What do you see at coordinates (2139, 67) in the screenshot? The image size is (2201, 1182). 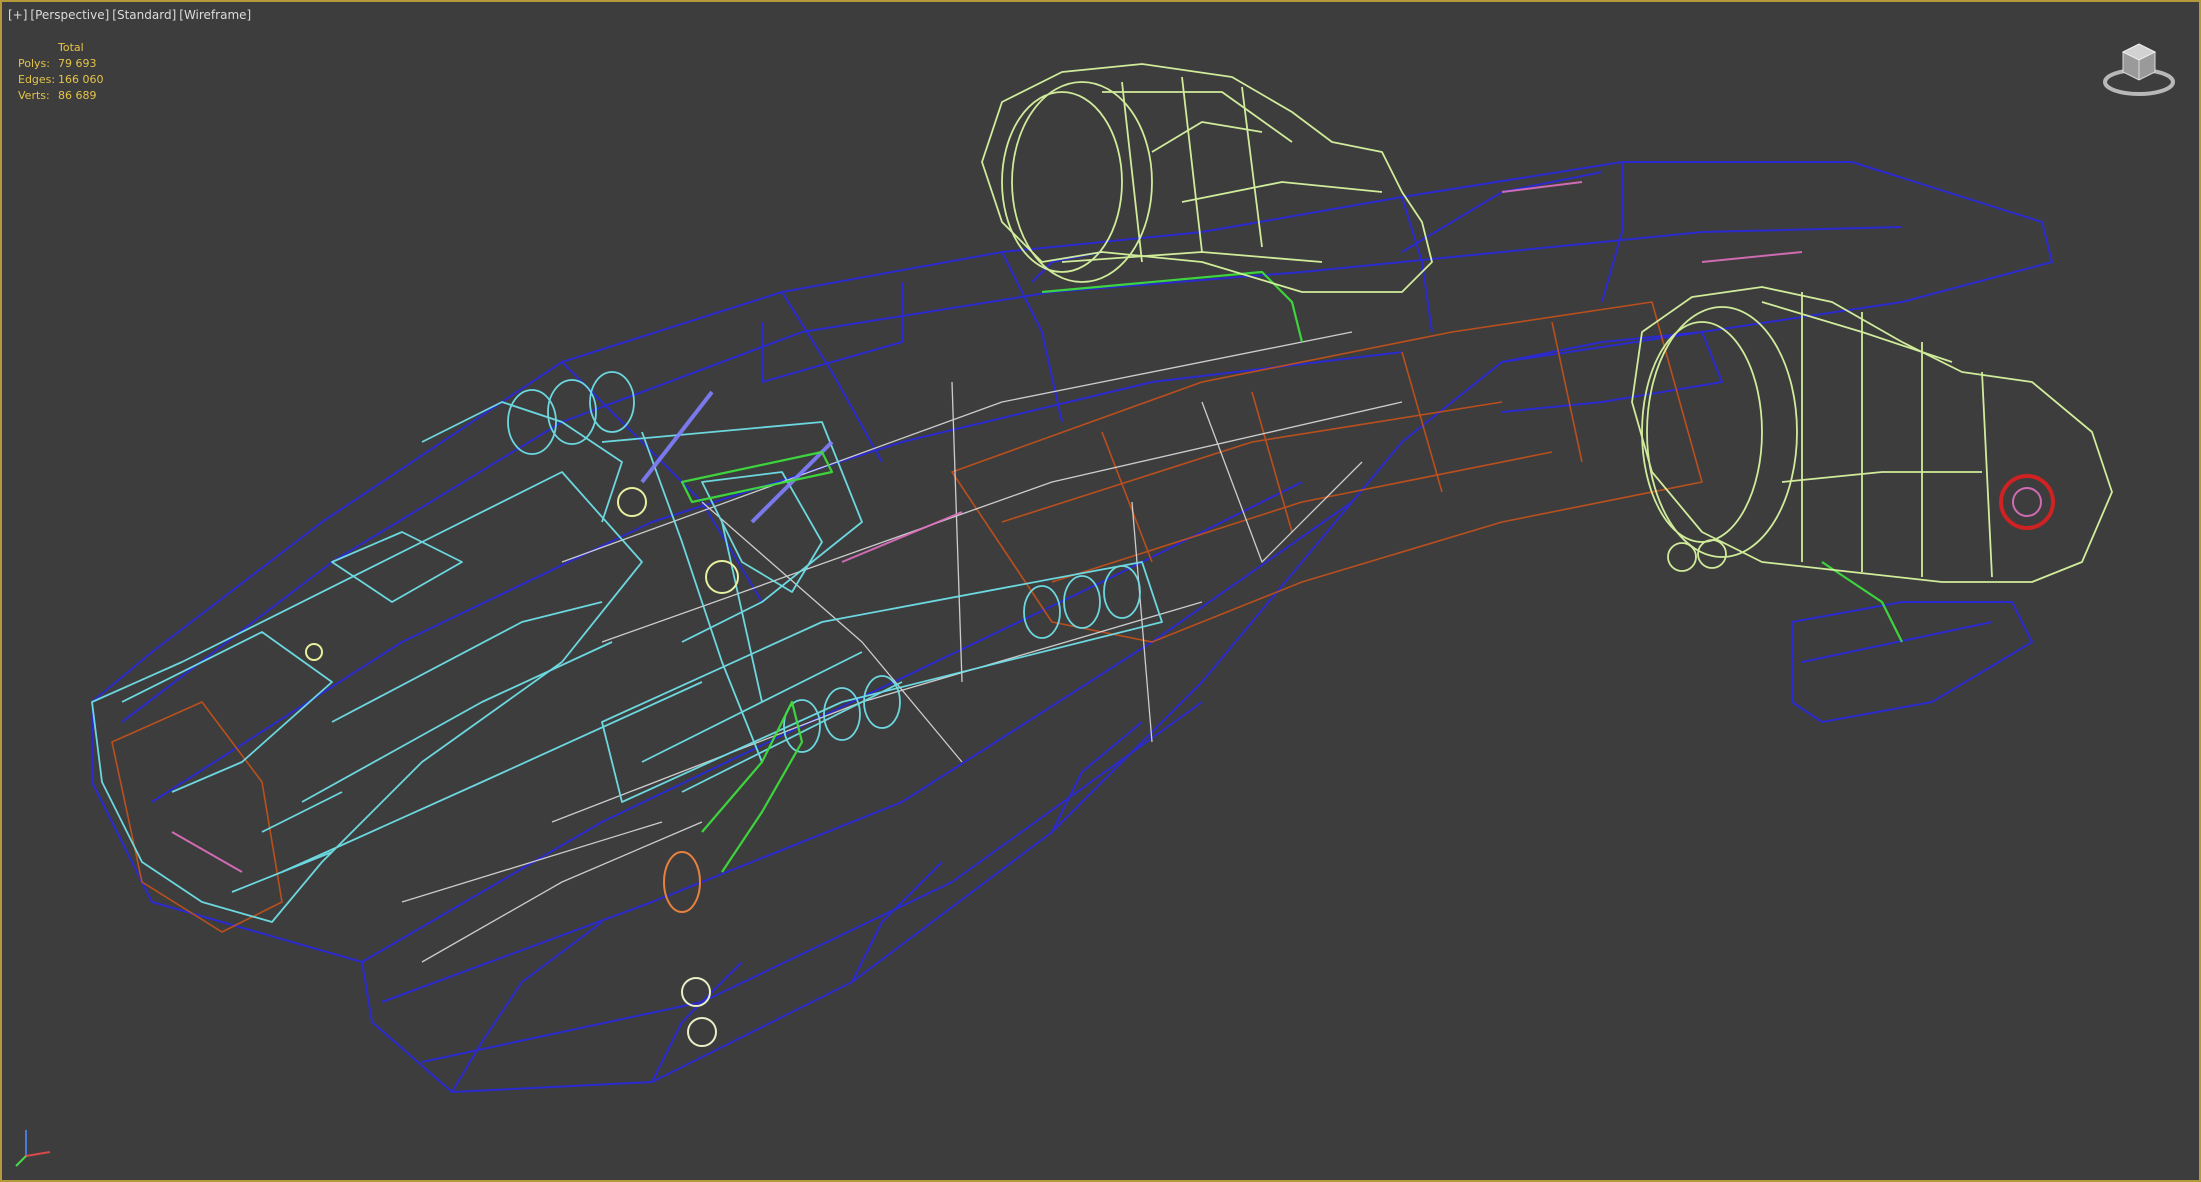 I see `viewcube-icon` at bounding box center [2139, 67].